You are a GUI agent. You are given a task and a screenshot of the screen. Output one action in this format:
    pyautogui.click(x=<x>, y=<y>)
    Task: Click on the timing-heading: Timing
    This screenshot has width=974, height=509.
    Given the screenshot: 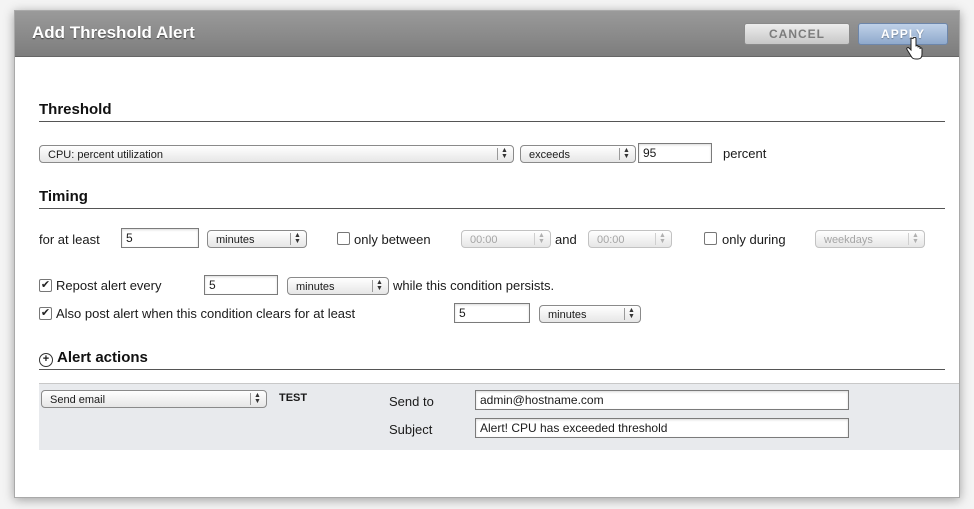 What is the action you would take?
    pyautogui.click(x=492, y=198)
    